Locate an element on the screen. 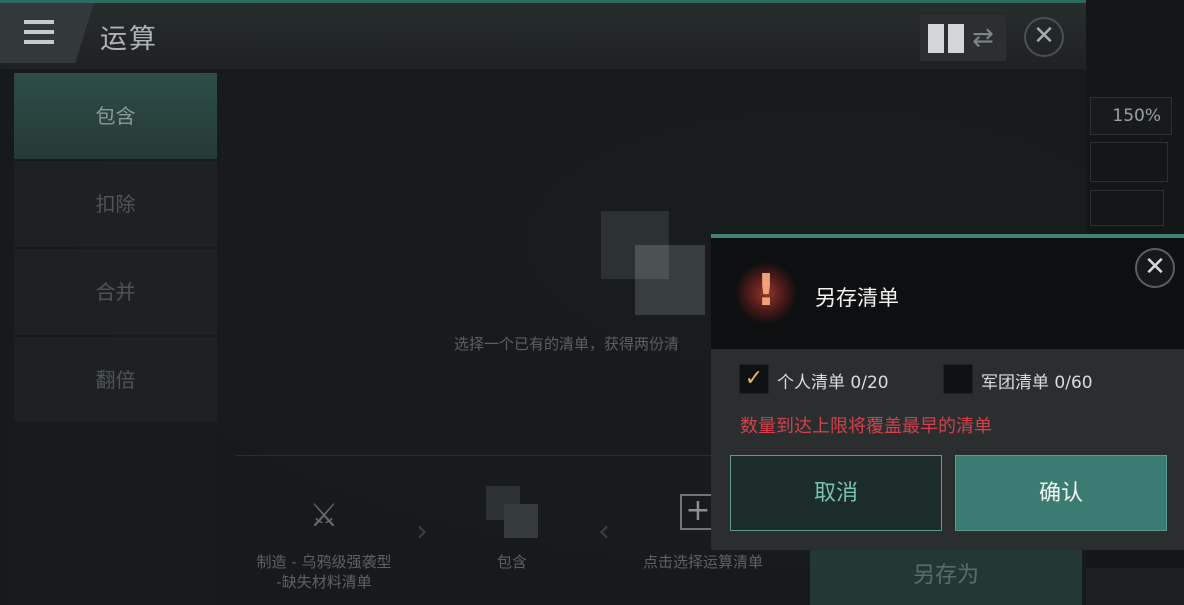 This screenshot has width=1184, height=605. calc-close-button: ✕ is located at coordinates (1044, 37).